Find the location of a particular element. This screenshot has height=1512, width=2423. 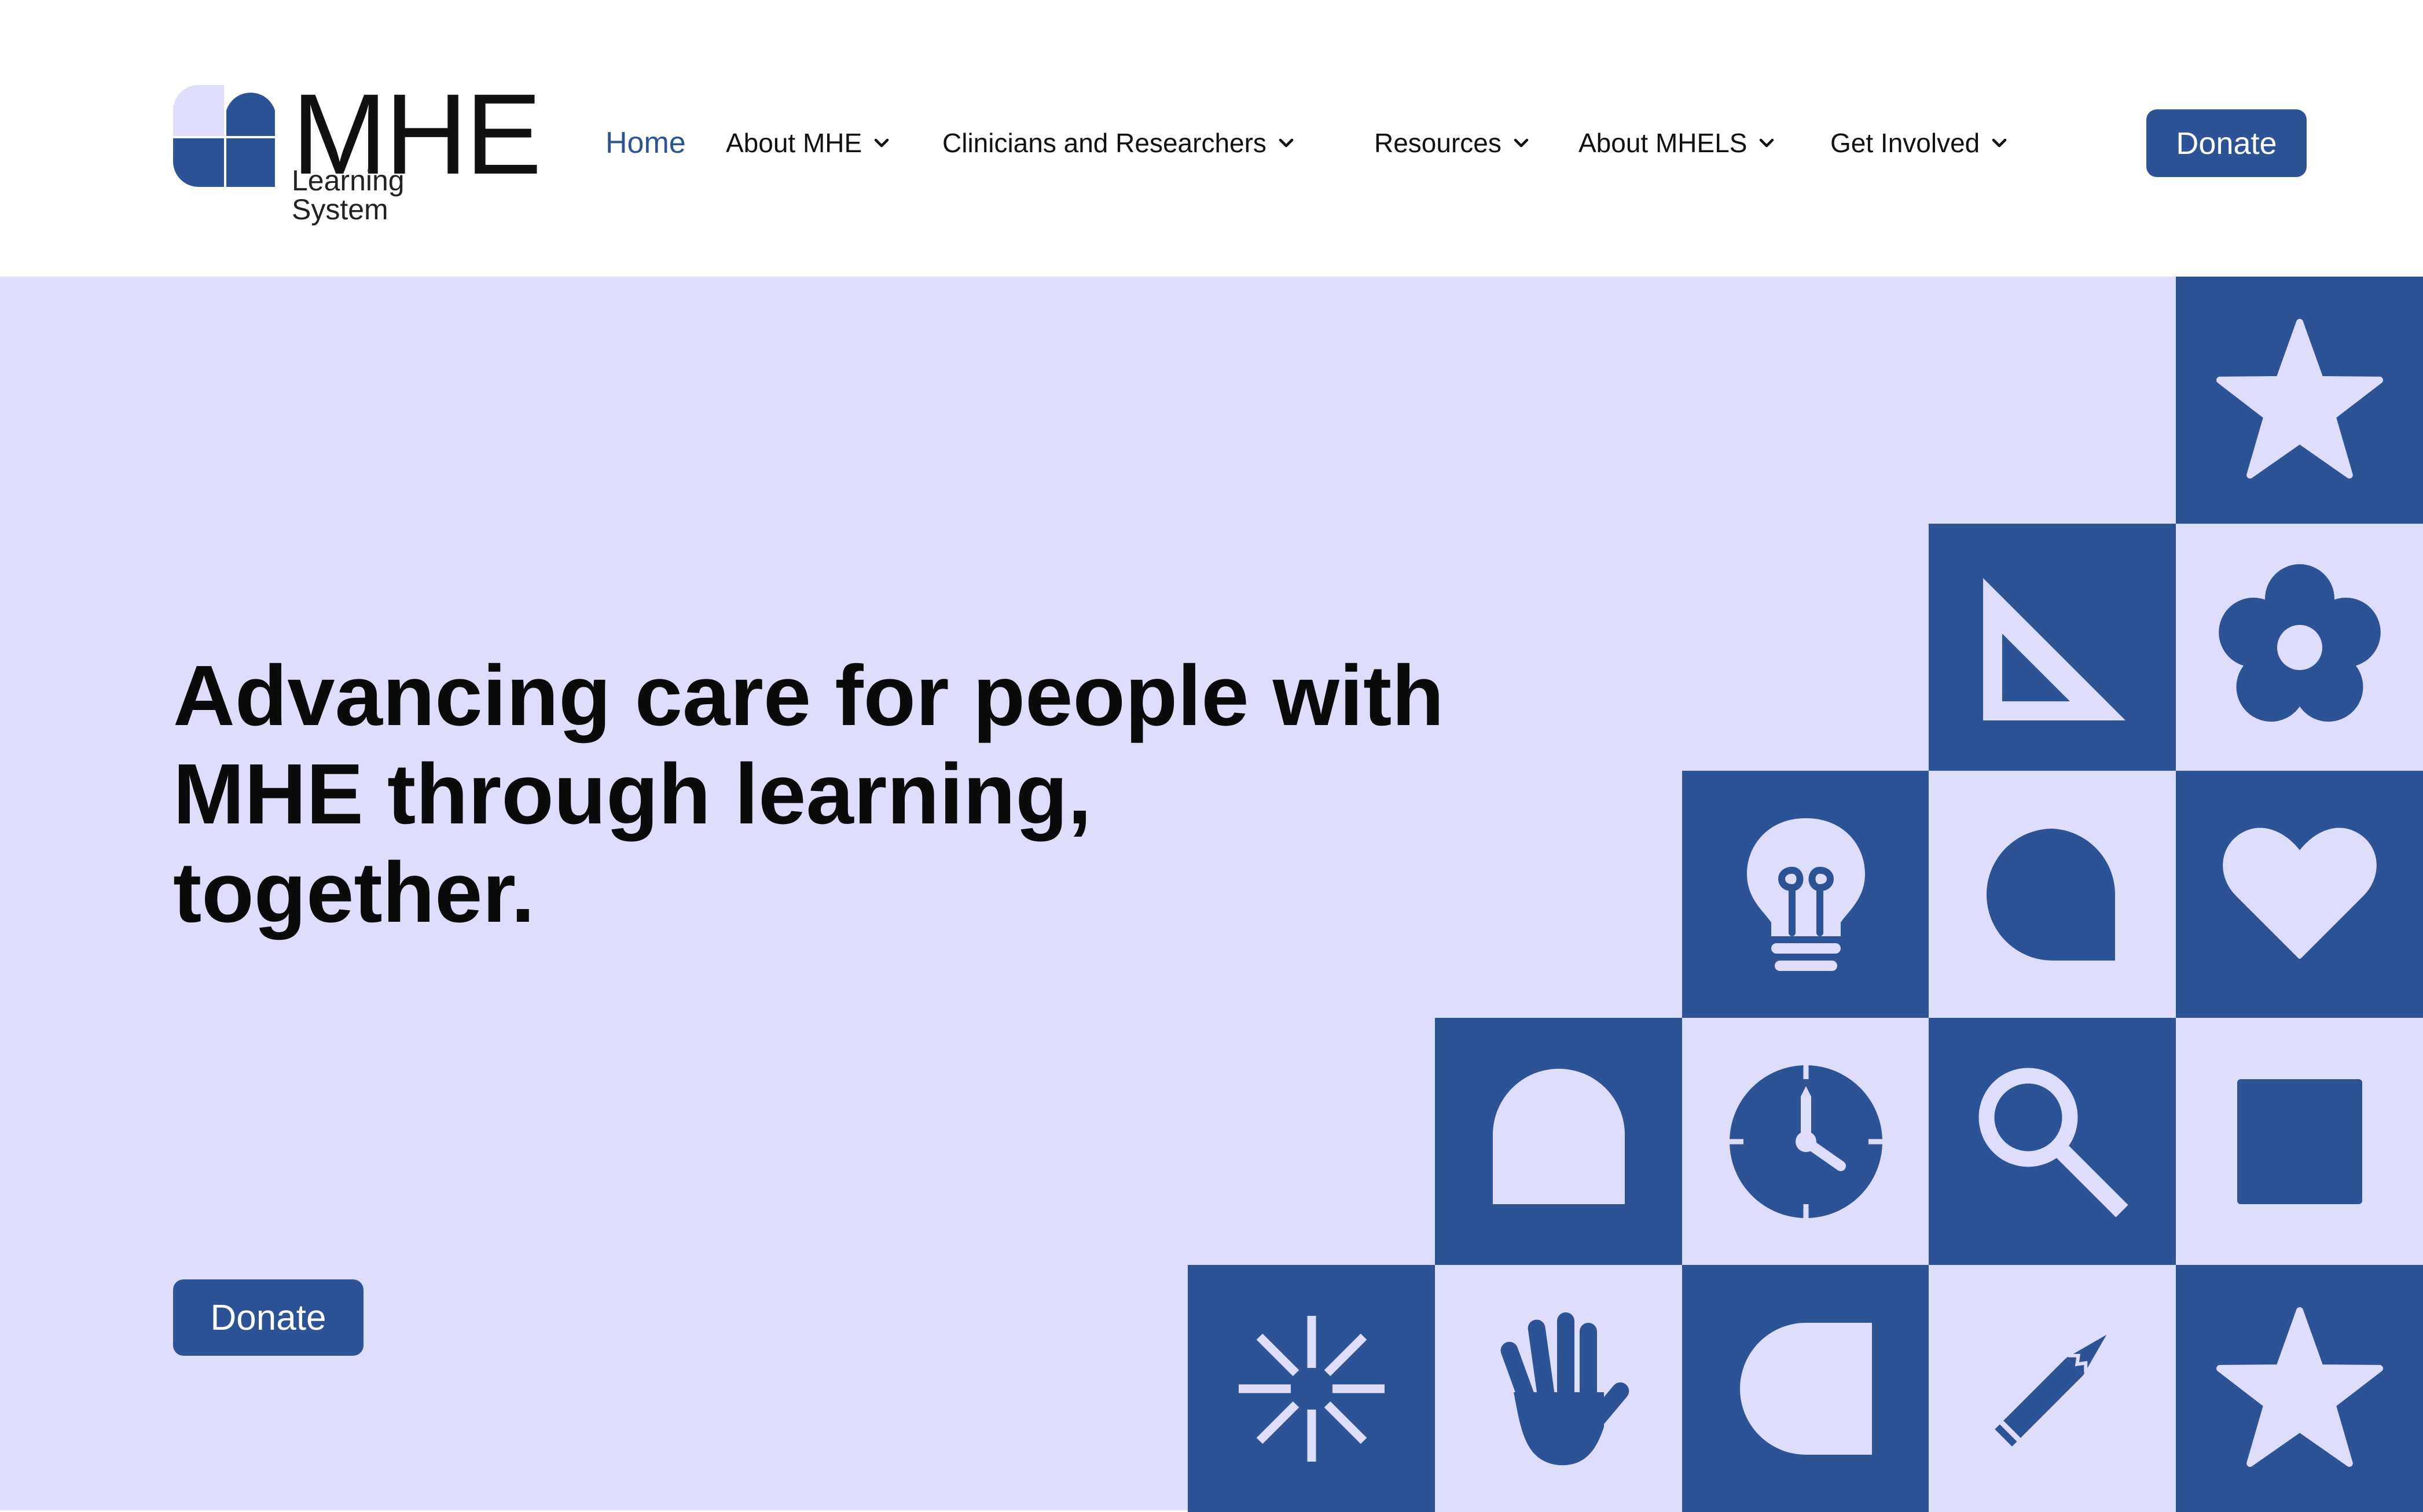

triangle-ruler-icon is located at coordinates (2054, 648).